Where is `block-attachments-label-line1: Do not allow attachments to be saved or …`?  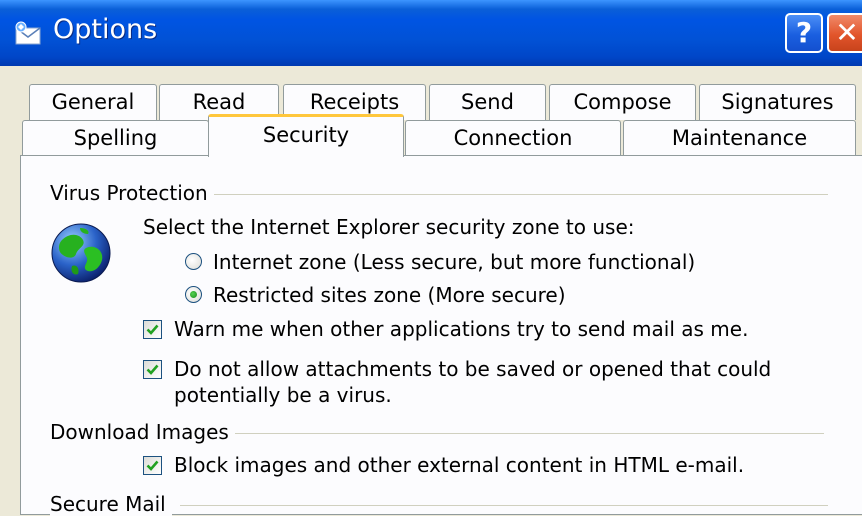
block-attachments-label-line1: Do not allow attachments to be saved or … is located at coordinates (472, 369).